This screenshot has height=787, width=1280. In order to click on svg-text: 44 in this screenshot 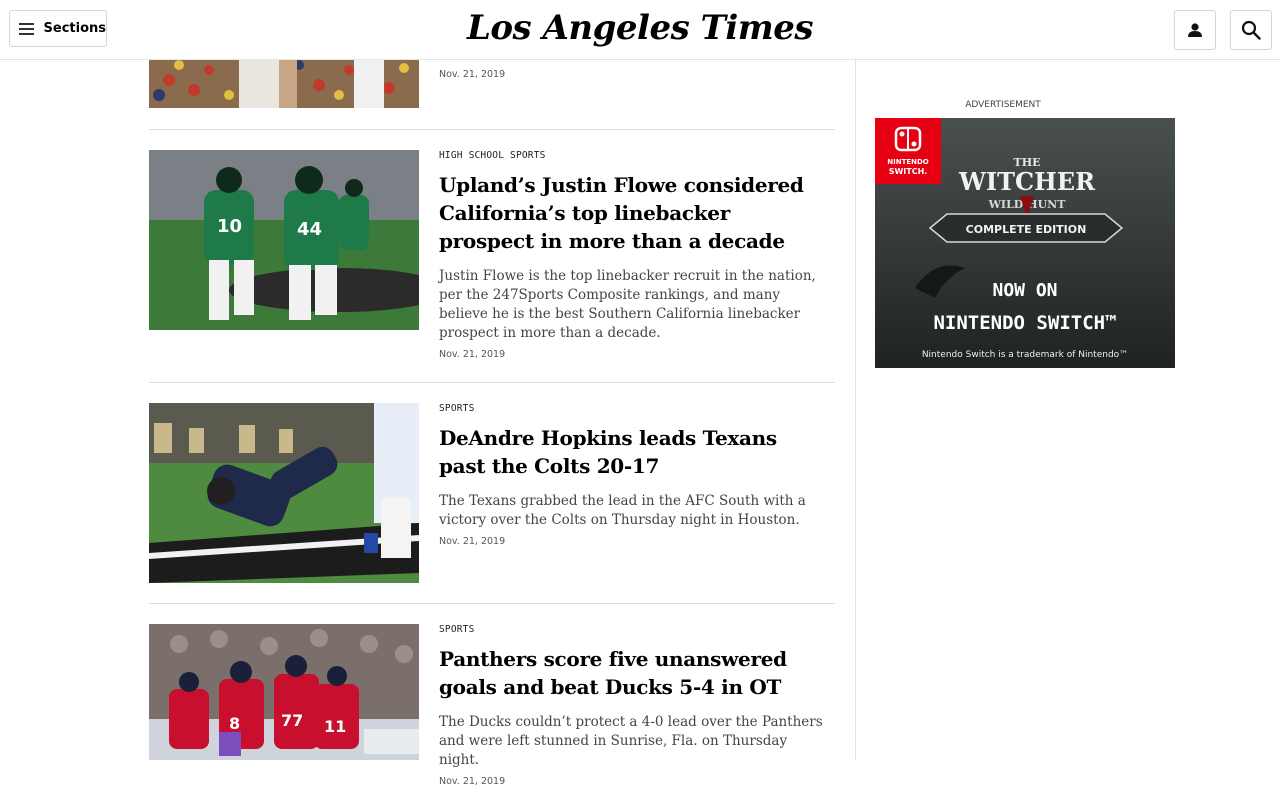, I will do `click(309, 229)`.